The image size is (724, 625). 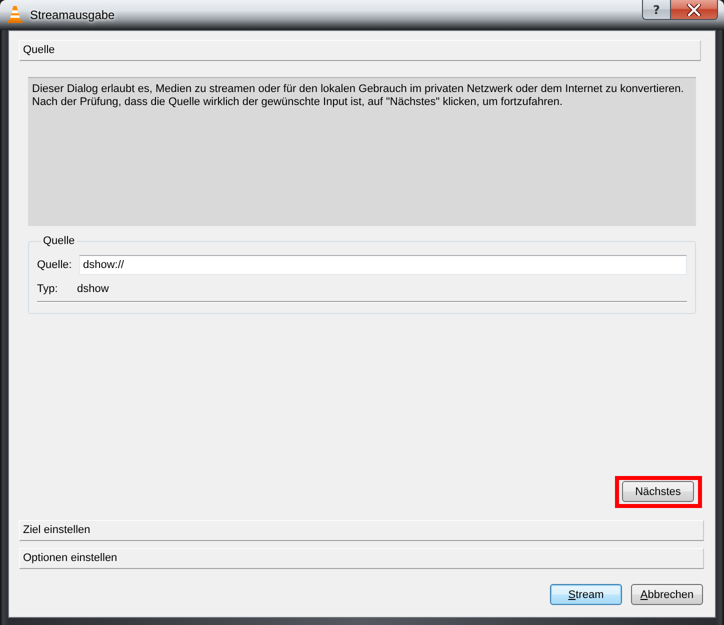 What do you see at coordinates (361, 558) in the screenshot?
I see `section-header: Optionen einstellen` at bounding box center [361, 558].